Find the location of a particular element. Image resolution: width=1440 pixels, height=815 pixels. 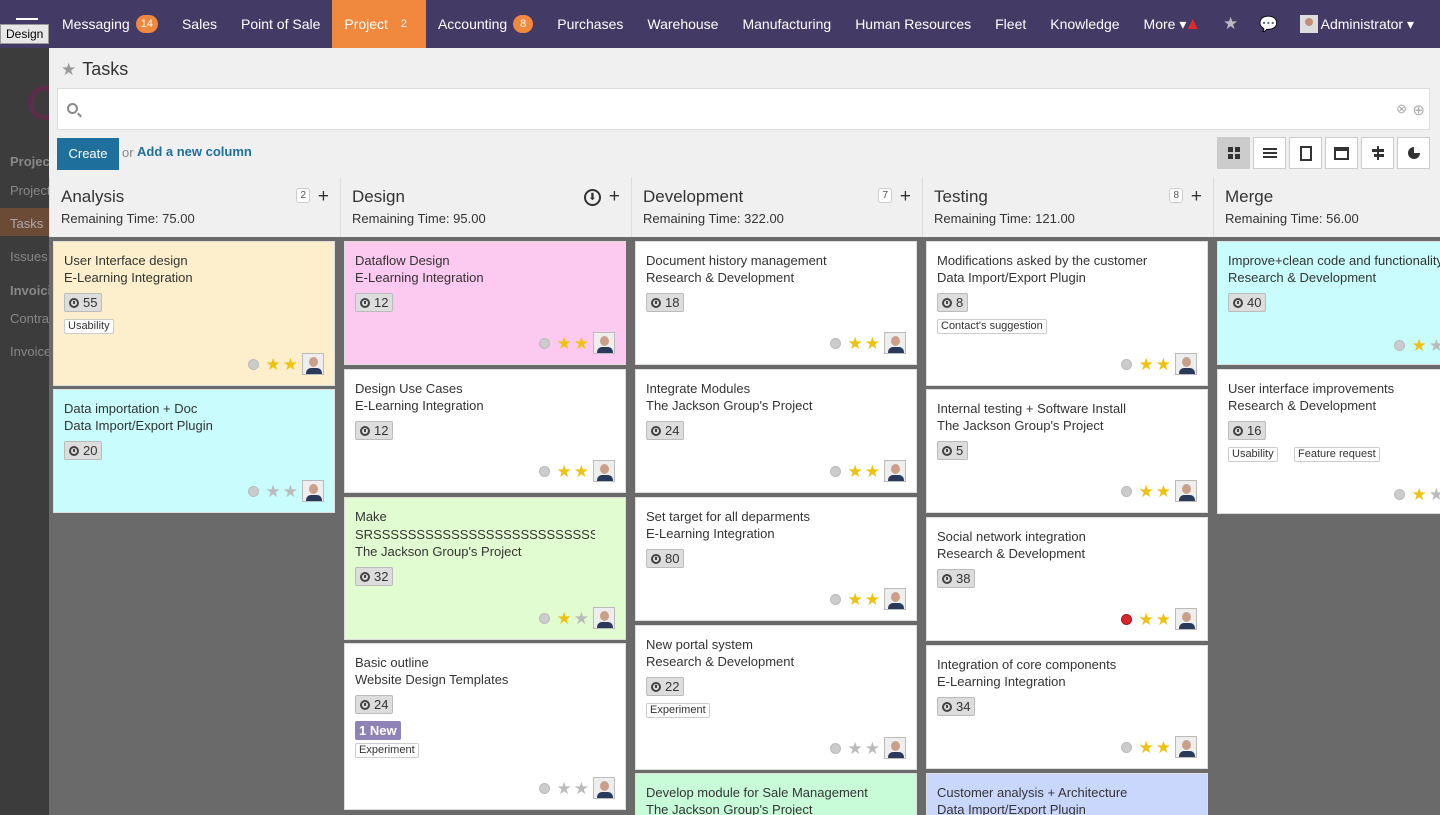

menu-item-messaging: Messaging 14 is located at coordinates (110, 24).